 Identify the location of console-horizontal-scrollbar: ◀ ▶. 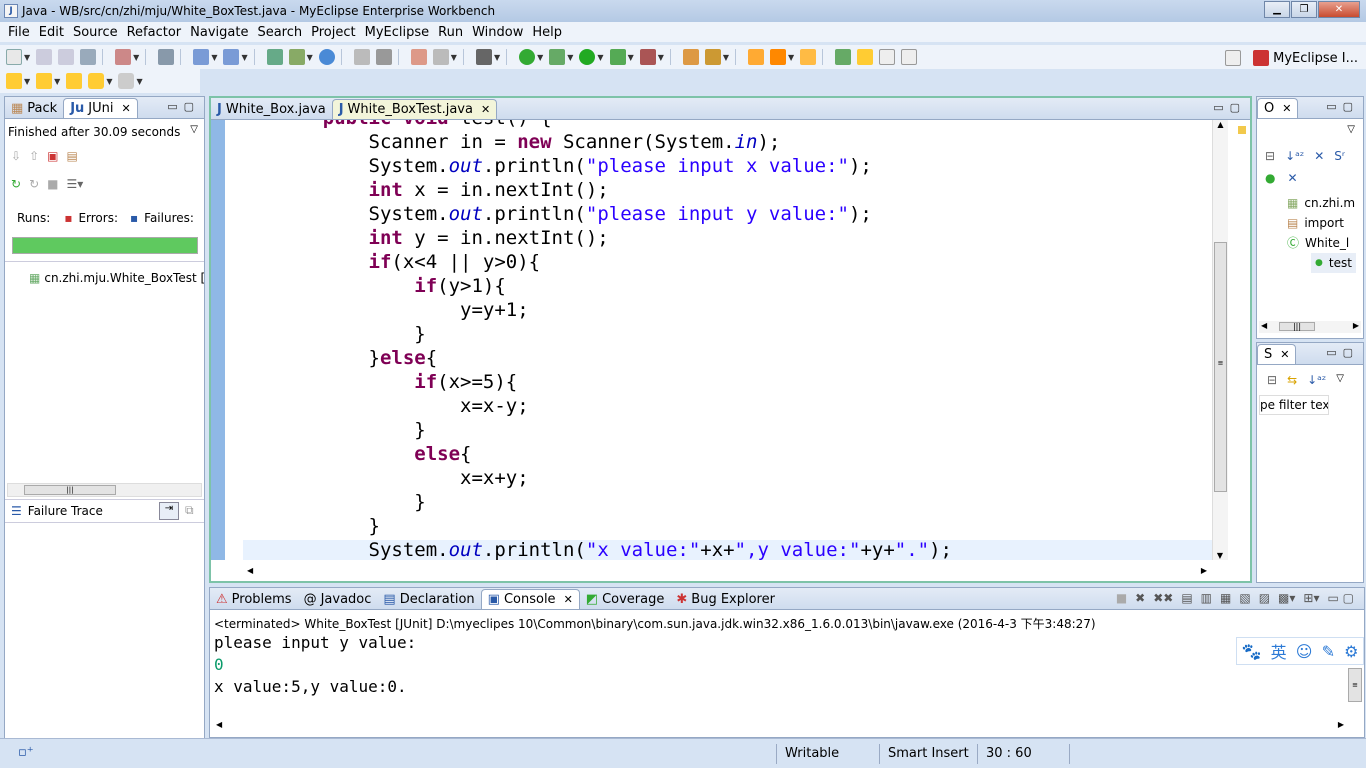
(779, 726).